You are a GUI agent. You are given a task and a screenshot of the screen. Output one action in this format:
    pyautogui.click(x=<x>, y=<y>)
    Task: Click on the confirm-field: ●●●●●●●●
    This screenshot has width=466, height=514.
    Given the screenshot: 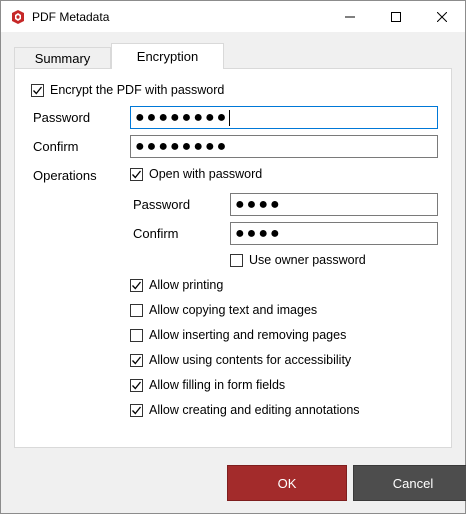 What is the action you would take?
    pyautogui.click(x=284, y=146)
    